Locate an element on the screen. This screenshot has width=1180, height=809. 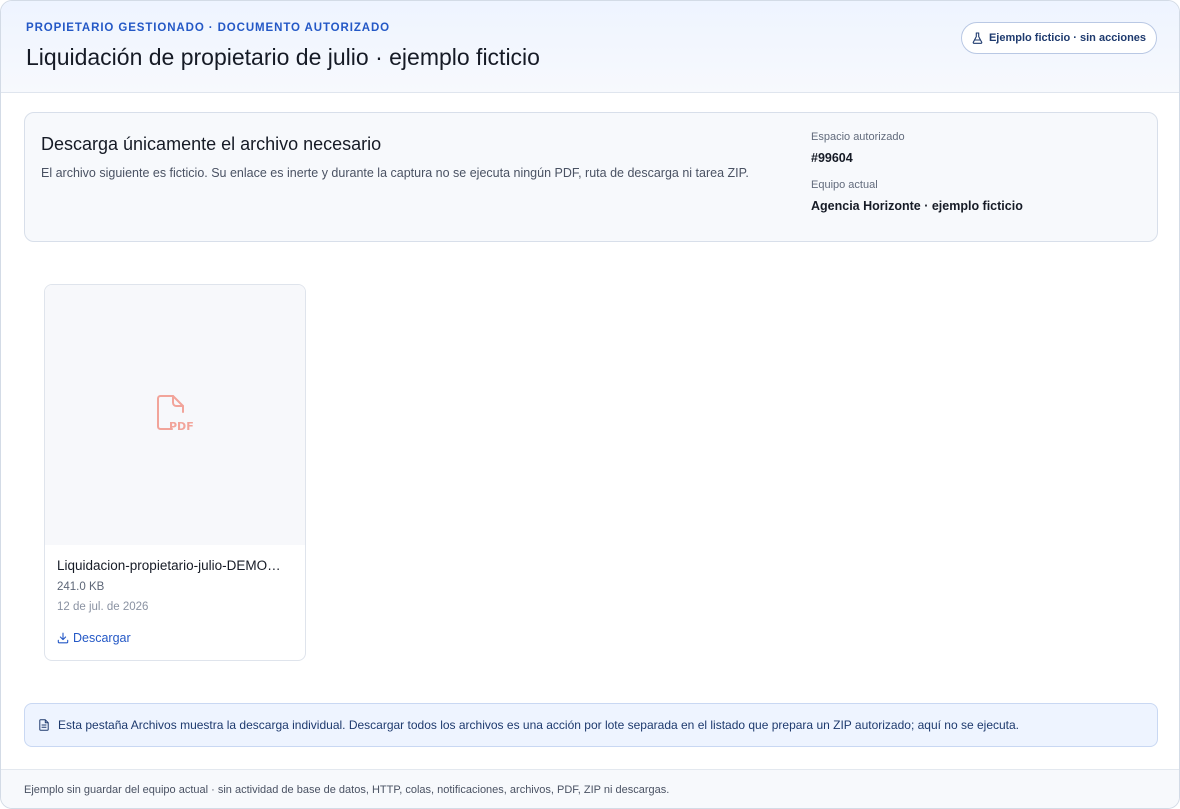
demo-badge: Ejemplo ficticio · sin acciones is located at coordinates (1059, 38).